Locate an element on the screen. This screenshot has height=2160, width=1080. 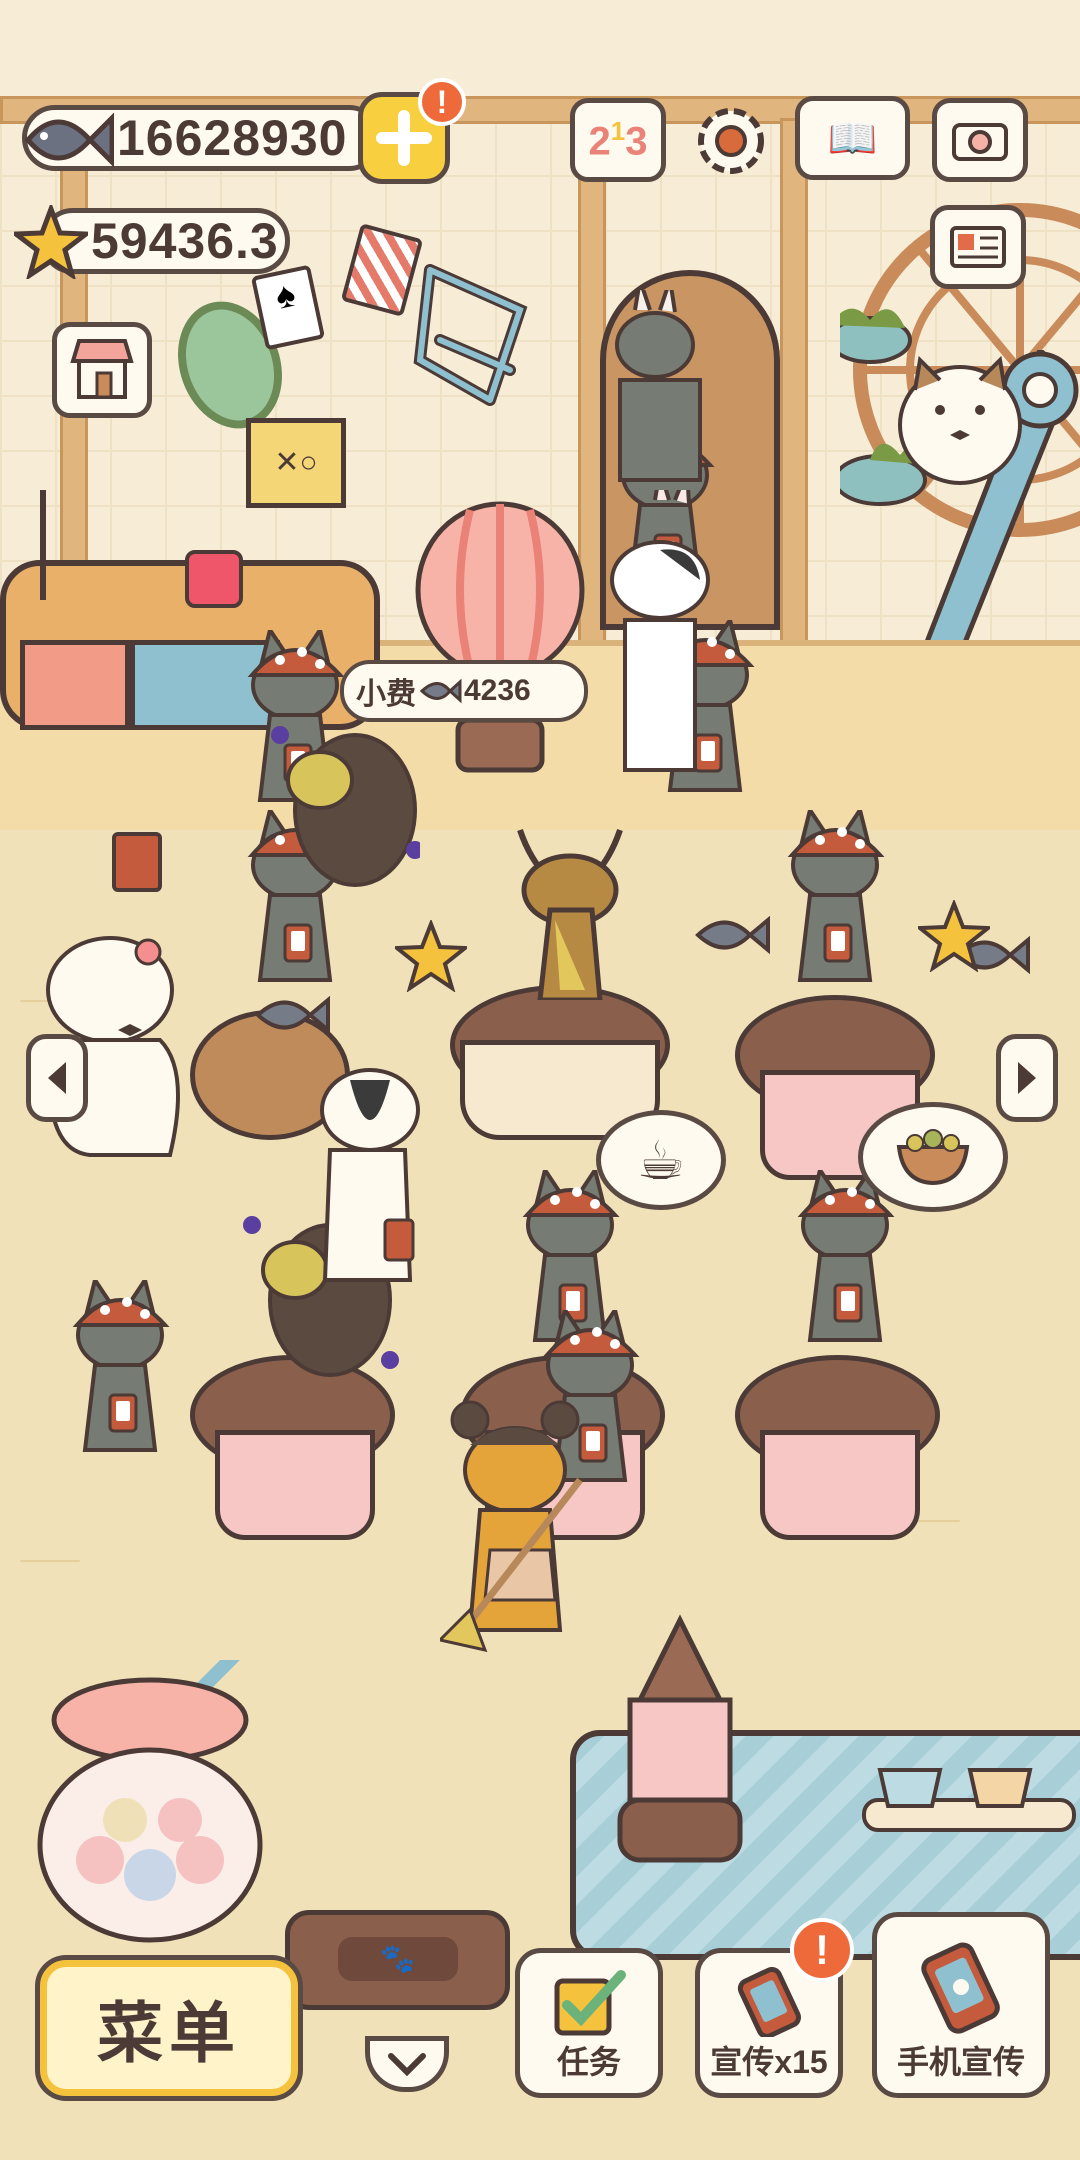
candy-jar is located at coordinates (150, 1801).